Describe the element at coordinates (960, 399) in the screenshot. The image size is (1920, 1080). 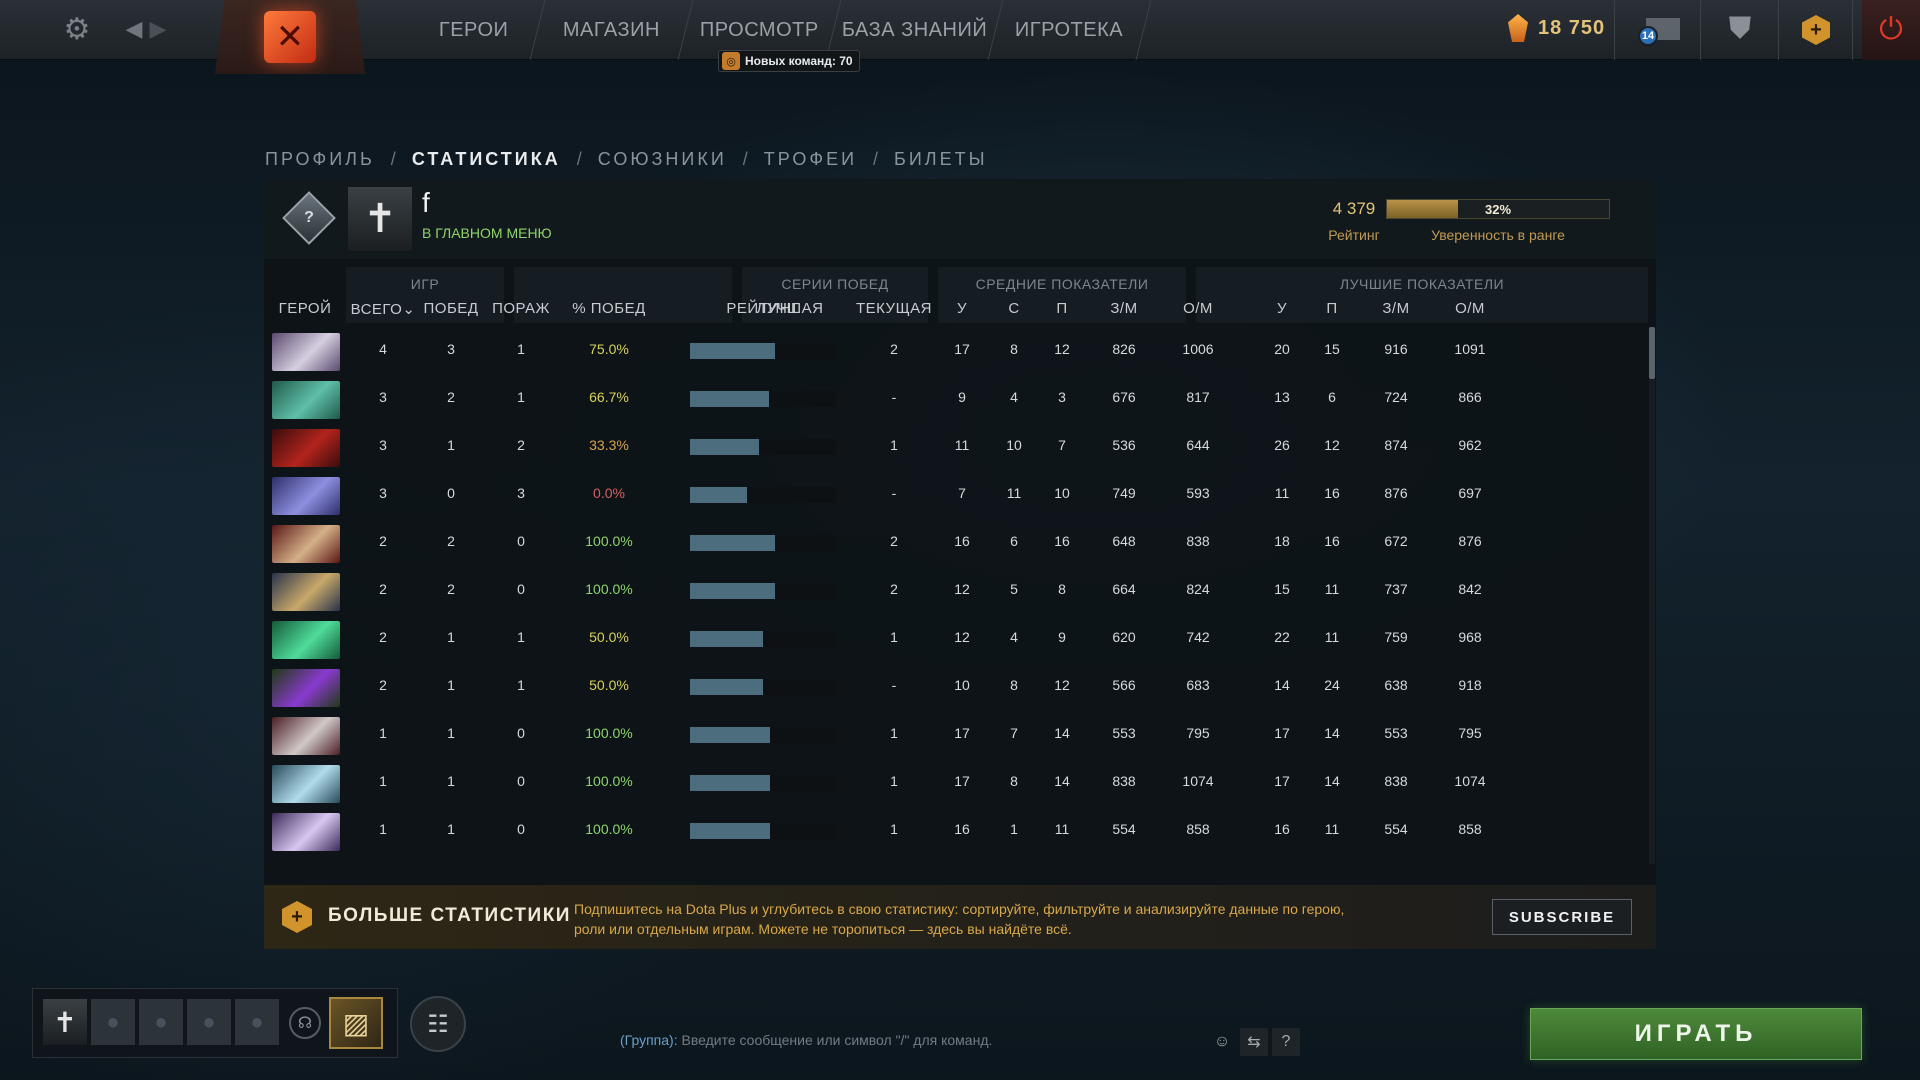
I see `table-row: 32166.7%2-943676817136724866` at that location.